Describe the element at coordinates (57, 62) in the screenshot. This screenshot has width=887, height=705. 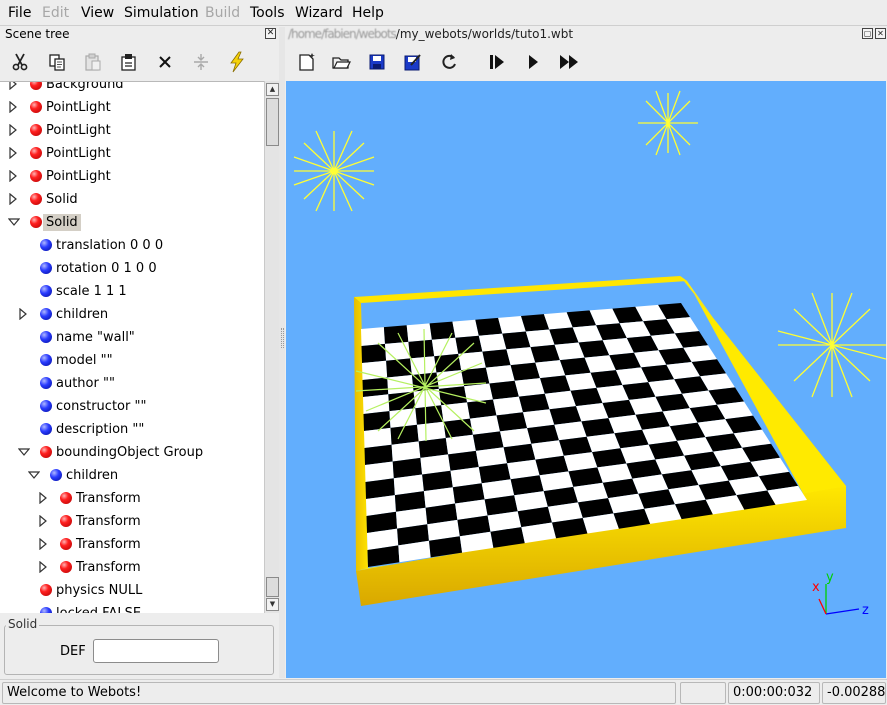
I see `copy-button` at that location.